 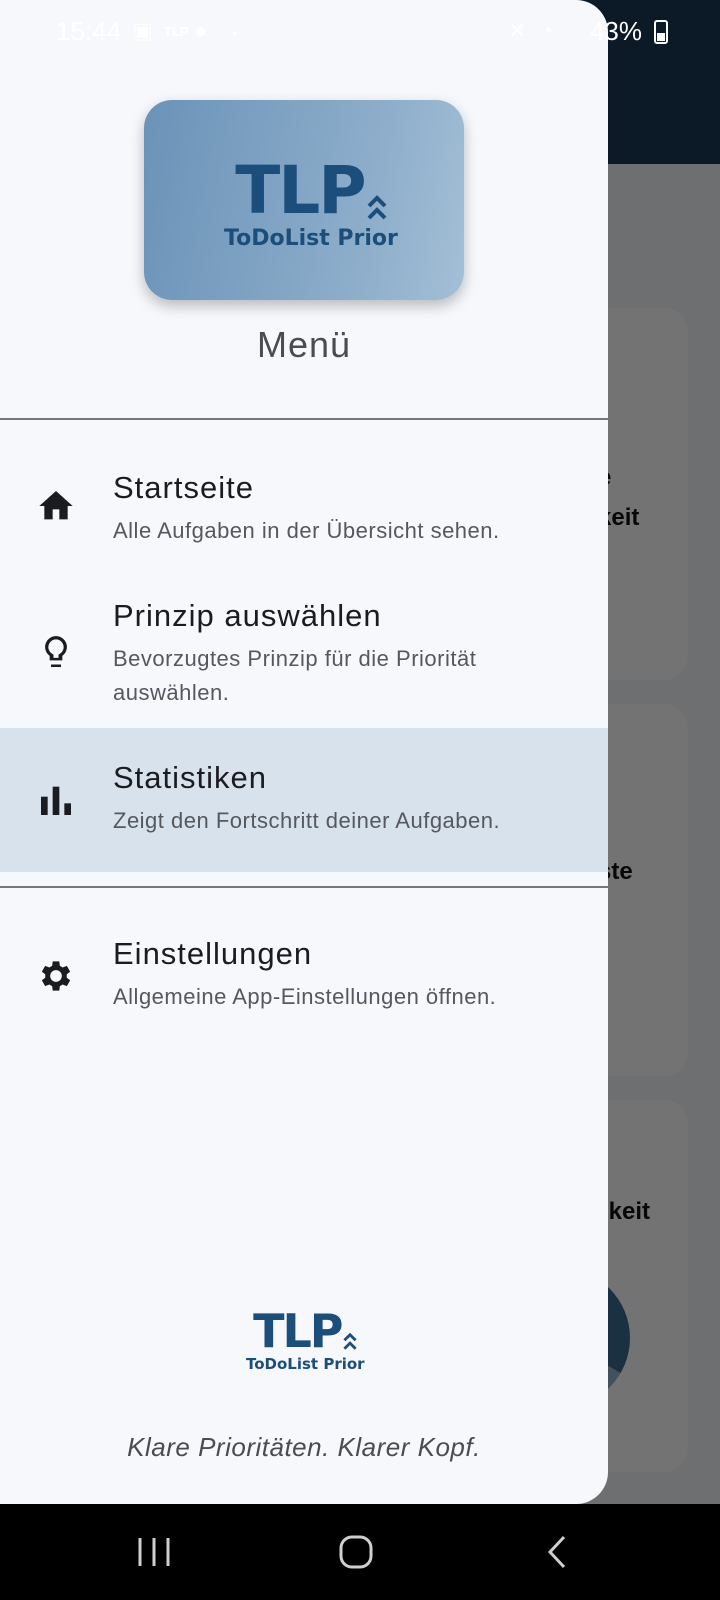 I want to click on home-button, so click(x=356, y=1552).